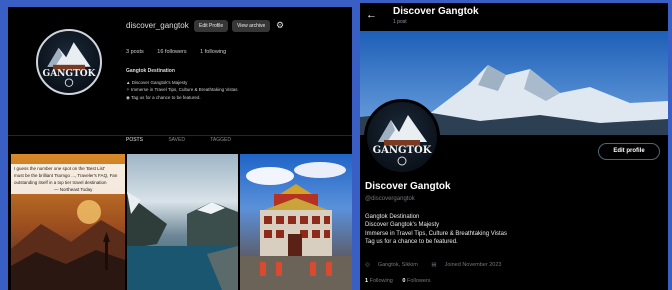 The image size is (672, 290). Describe the element at coordinates (434, 265) in the screenshot. I see `calendar-icon: ▤` at that location.